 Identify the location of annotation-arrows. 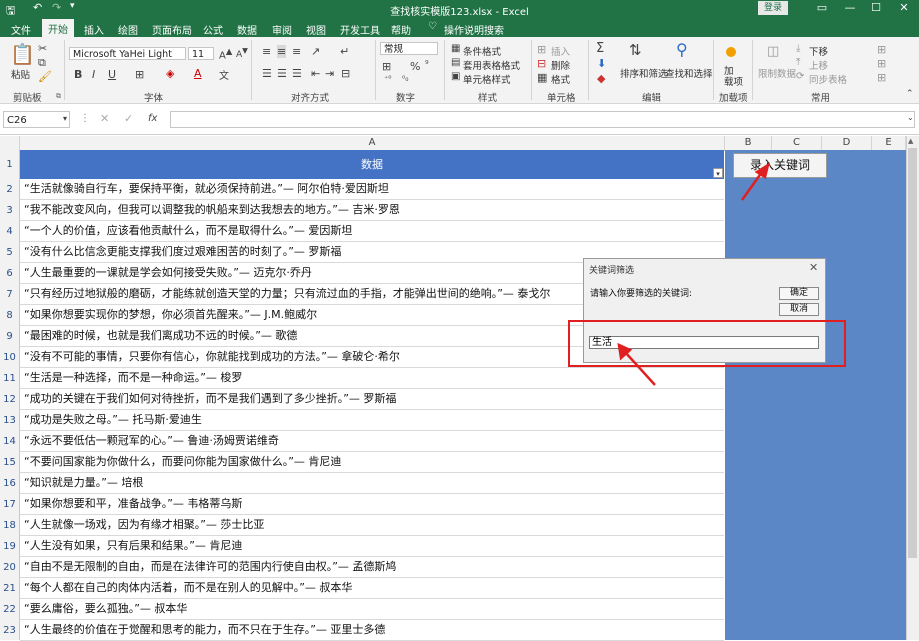
(693, 274).